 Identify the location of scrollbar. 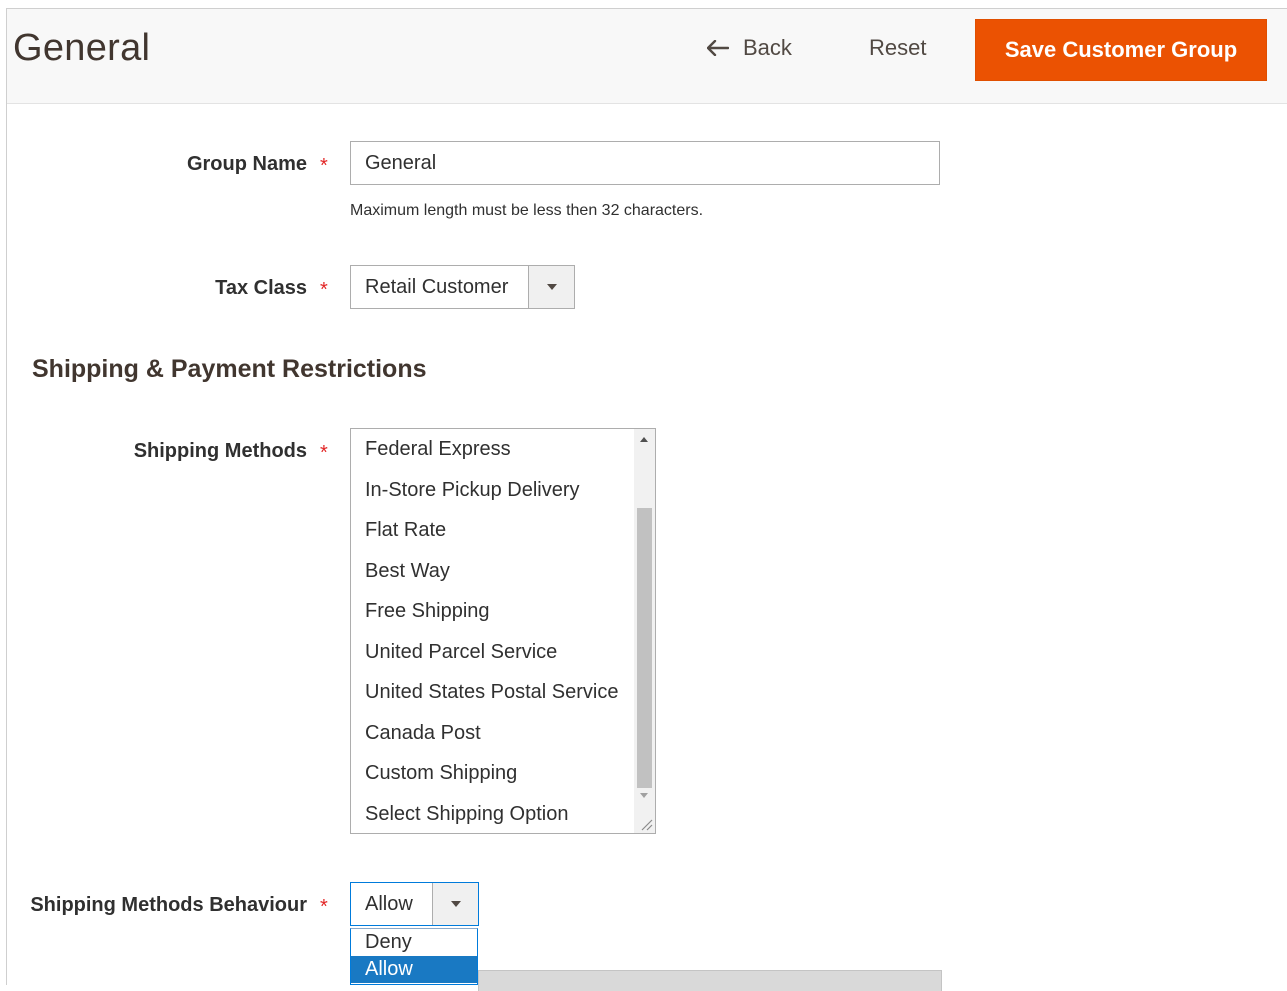
(644, 631).